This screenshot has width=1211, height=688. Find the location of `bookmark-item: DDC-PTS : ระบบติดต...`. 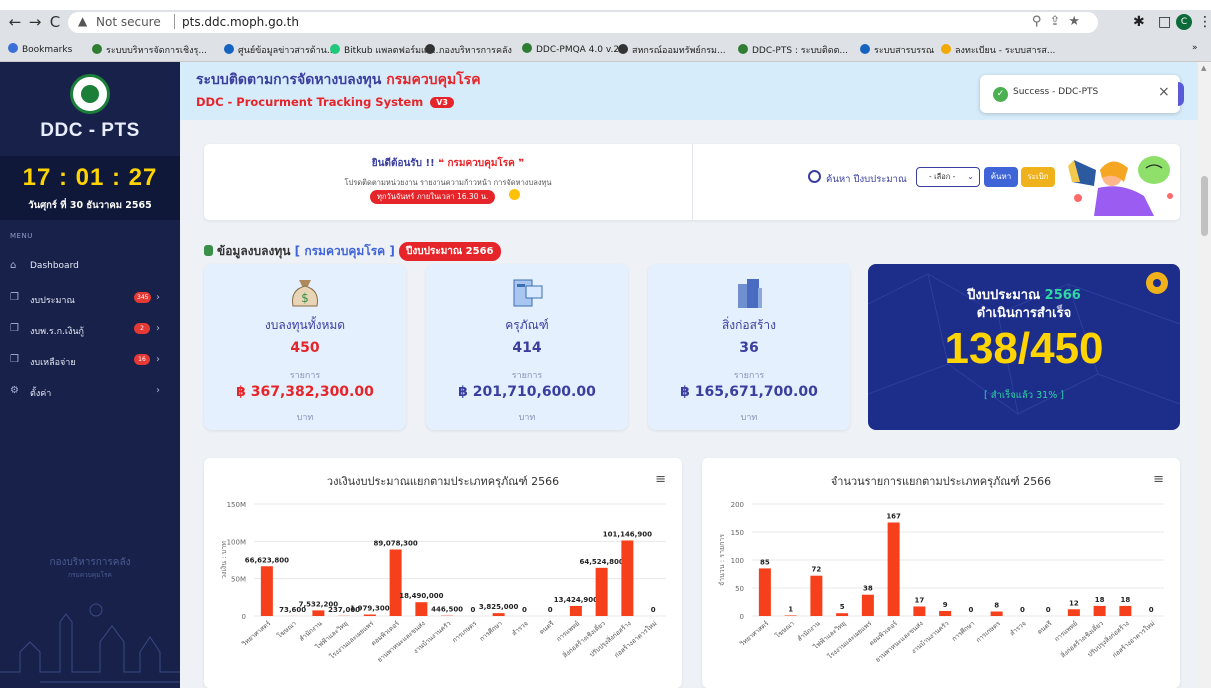

bookmark-item: DDC-PTS : ระบบติดต... is located at coordinates (793, 50).